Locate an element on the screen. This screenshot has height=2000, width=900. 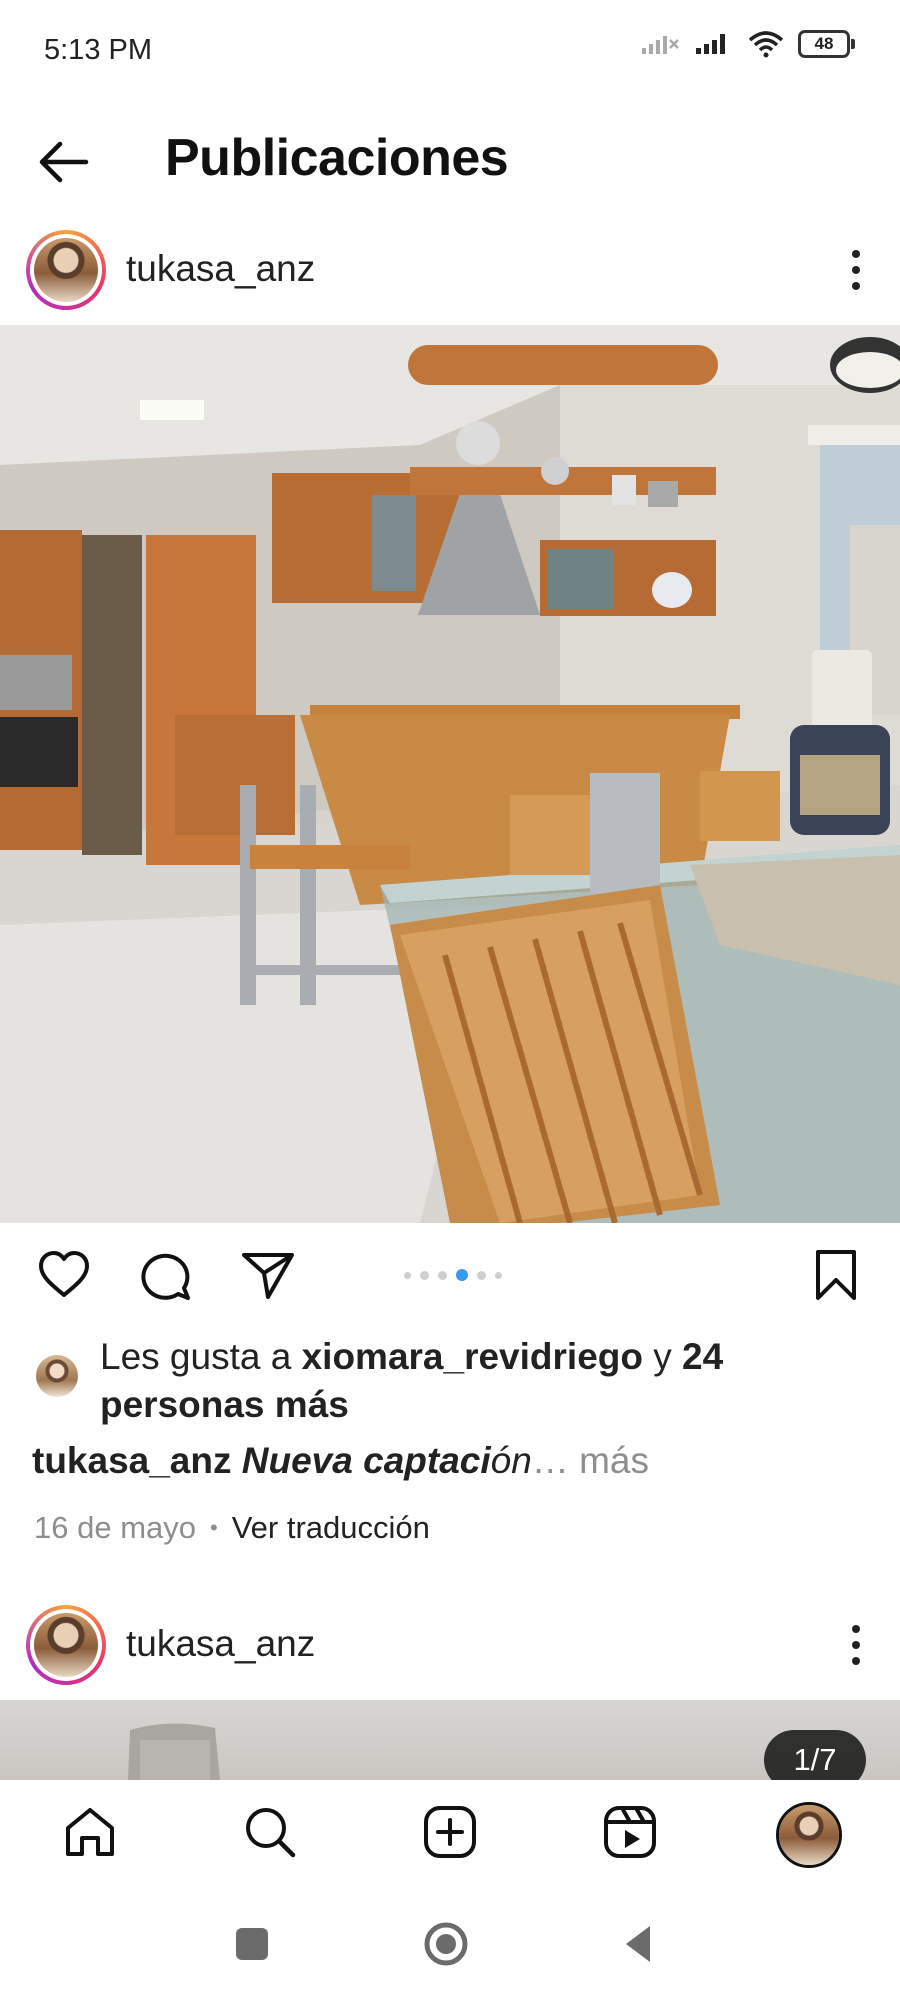
home-icon is located at coordinates (90, 1832).